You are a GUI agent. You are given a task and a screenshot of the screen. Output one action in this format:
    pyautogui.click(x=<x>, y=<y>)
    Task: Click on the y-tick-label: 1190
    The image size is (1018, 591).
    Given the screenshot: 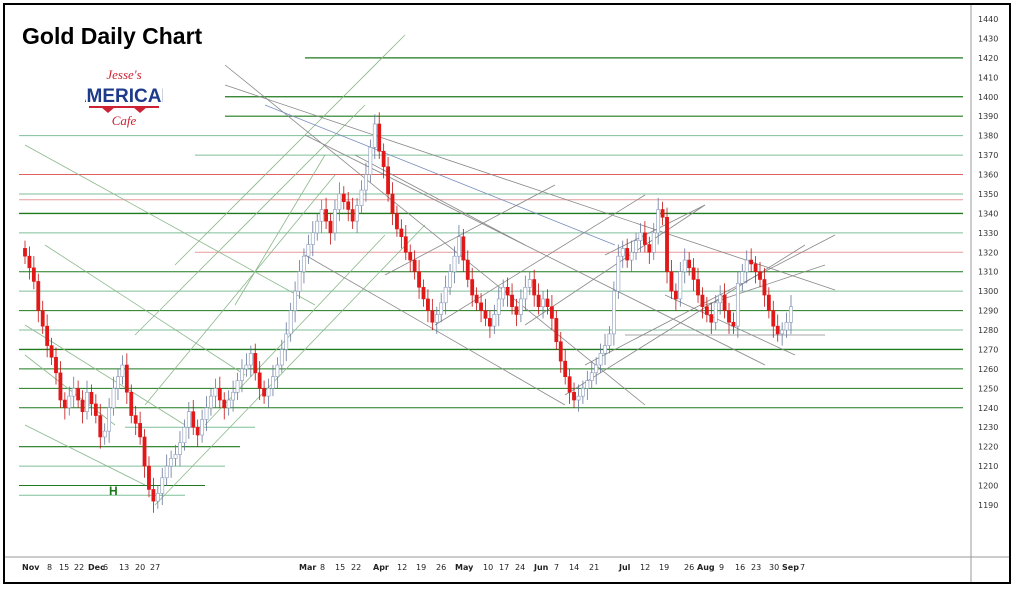 What is the action you would take?
    pyautogui.click(x=988, y=505)
    